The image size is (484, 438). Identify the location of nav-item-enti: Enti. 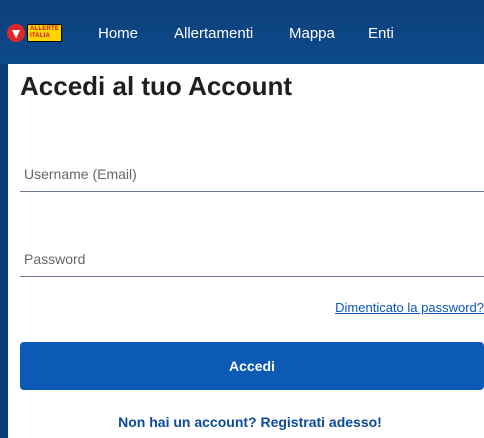
(381, 34).